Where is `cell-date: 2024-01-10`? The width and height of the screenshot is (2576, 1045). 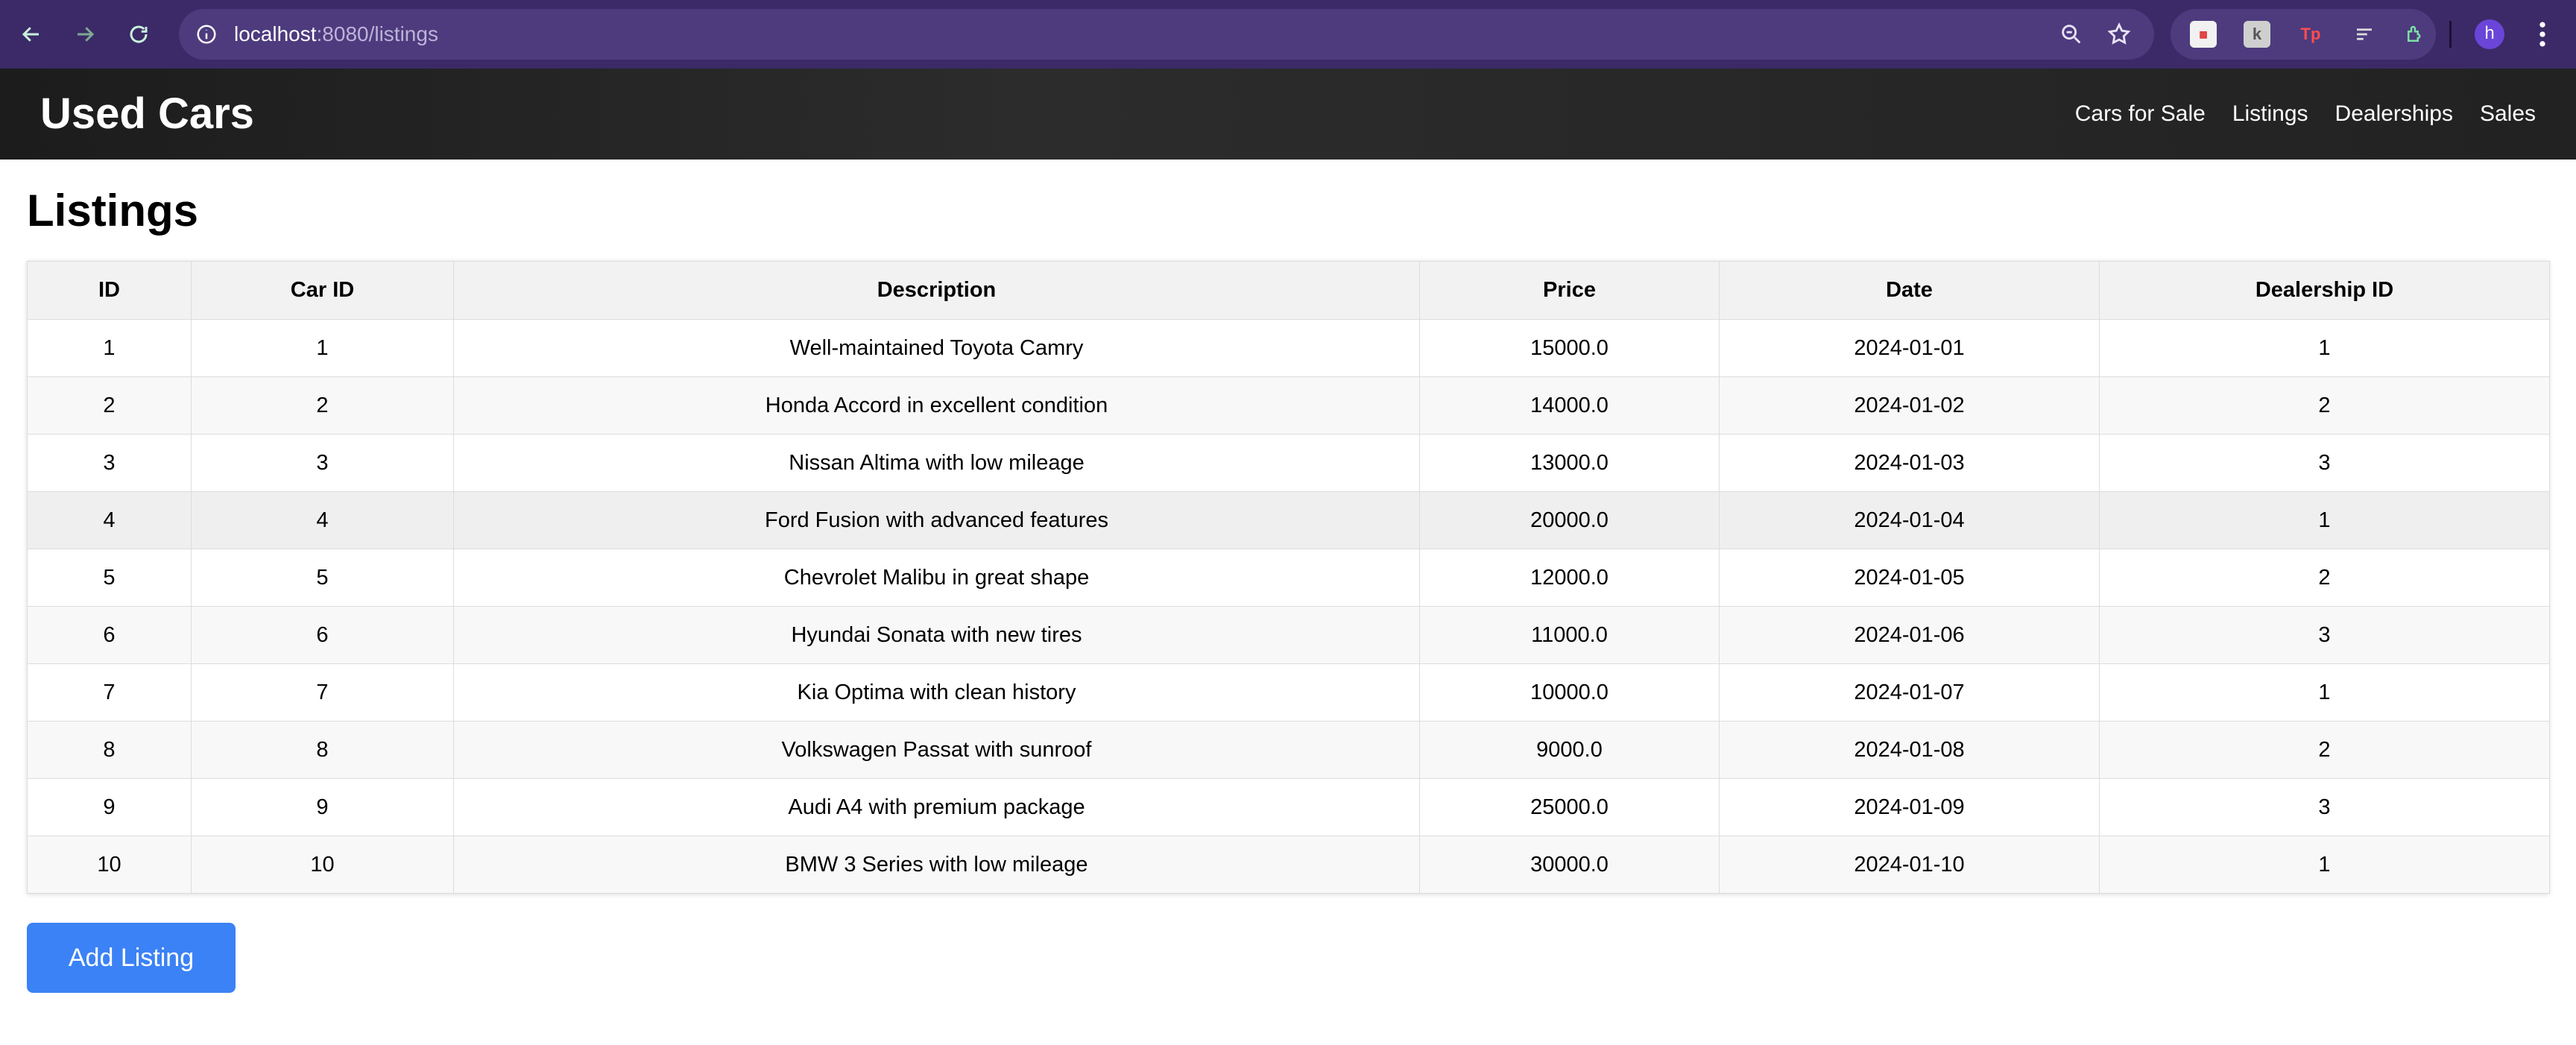
cell-date: 2024-01-10 is located at coordinates (1910, 865).